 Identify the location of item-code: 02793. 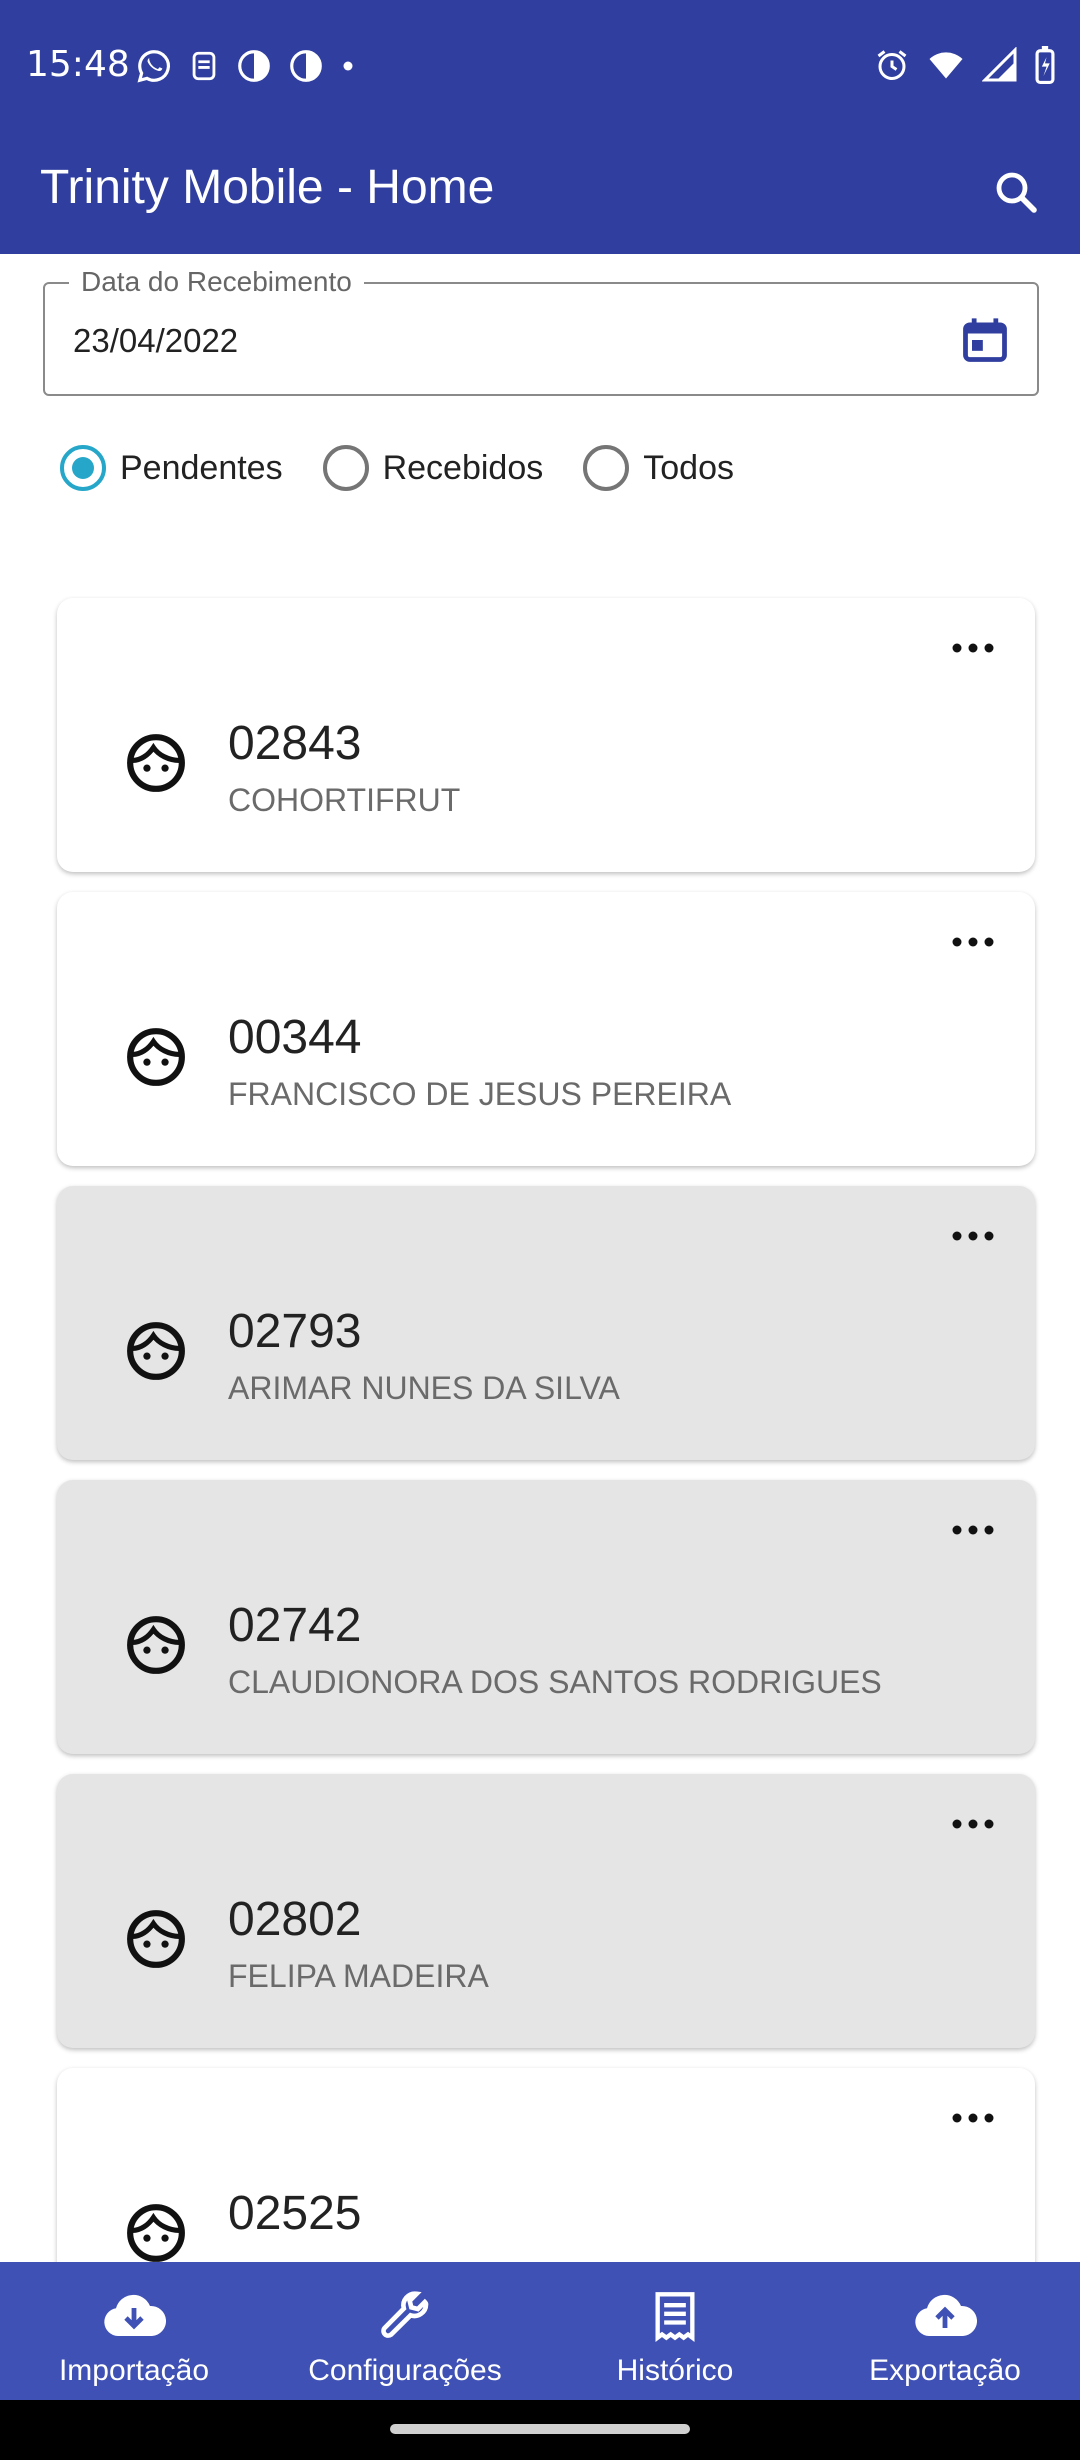
(295, 1331).